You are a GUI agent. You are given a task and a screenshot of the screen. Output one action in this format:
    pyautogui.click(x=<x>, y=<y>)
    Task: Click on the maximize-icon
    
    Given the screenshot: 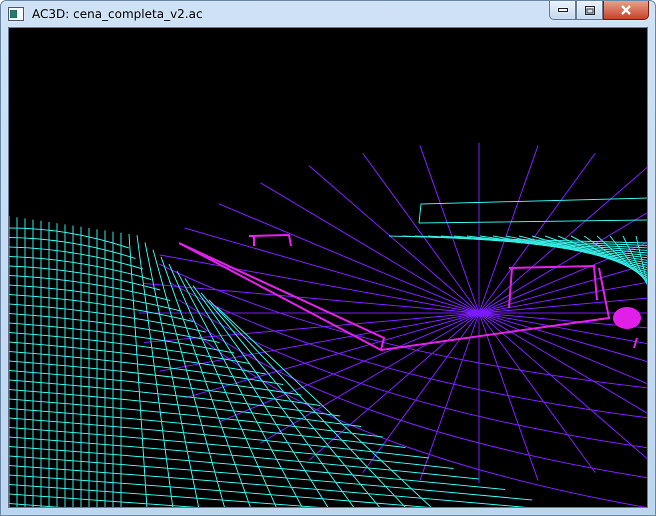 What is the action you would take?
    pyautogui.click(x=589, y=10)
    